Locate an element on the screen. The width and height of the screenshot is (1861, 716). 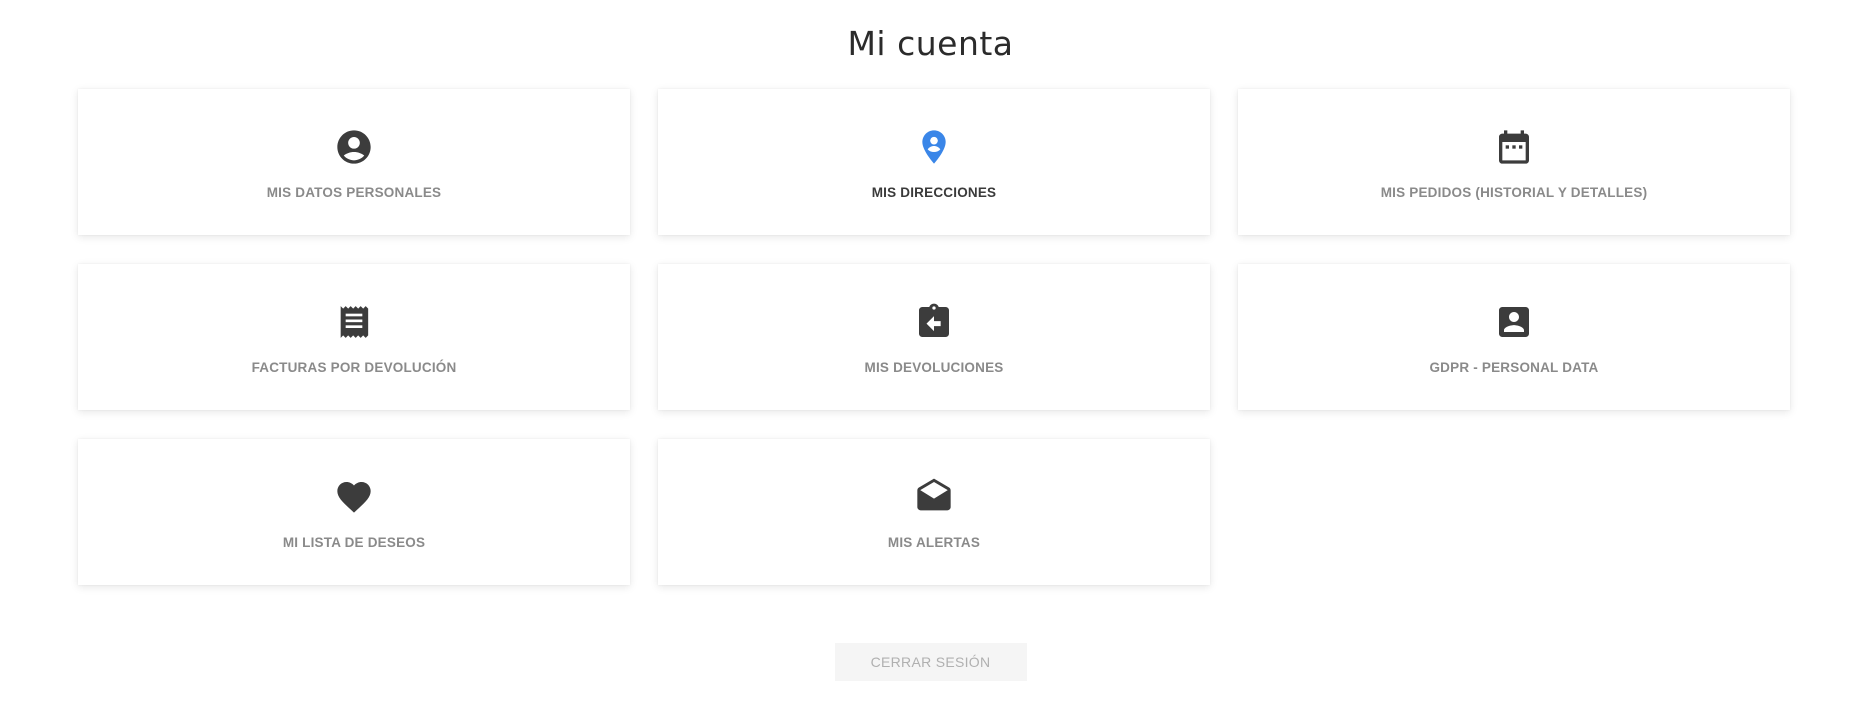
card-label: MI LISTA DE DESEOS is located at coordinates (354, 542).